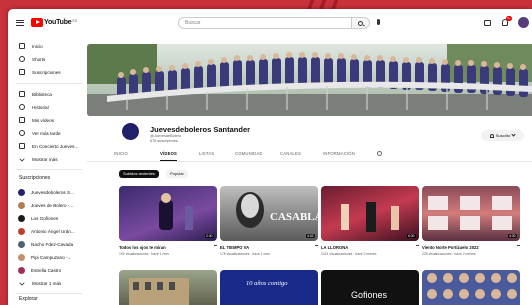 The width and height of the screenshot is (532, 305). Describe the element at coordinates (334, 247) in the screenshot. I see `video-title: LA LLORONA` at that location.